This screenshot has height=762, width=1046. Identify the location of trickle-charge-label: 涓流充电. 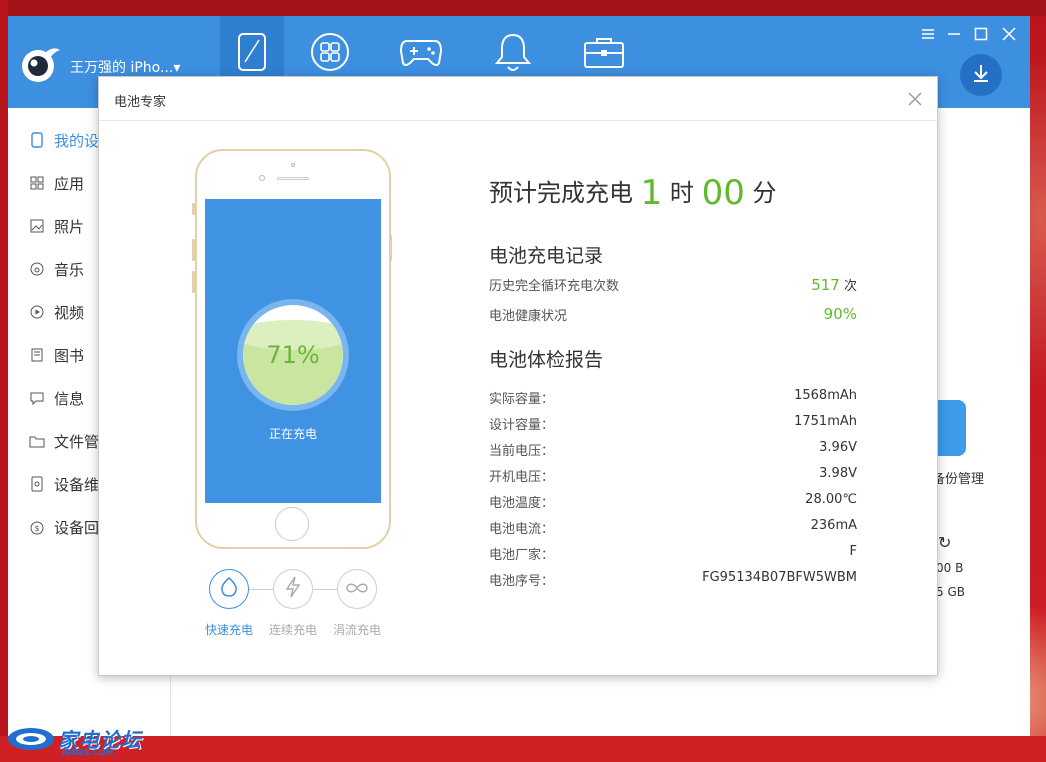
(357, 629).